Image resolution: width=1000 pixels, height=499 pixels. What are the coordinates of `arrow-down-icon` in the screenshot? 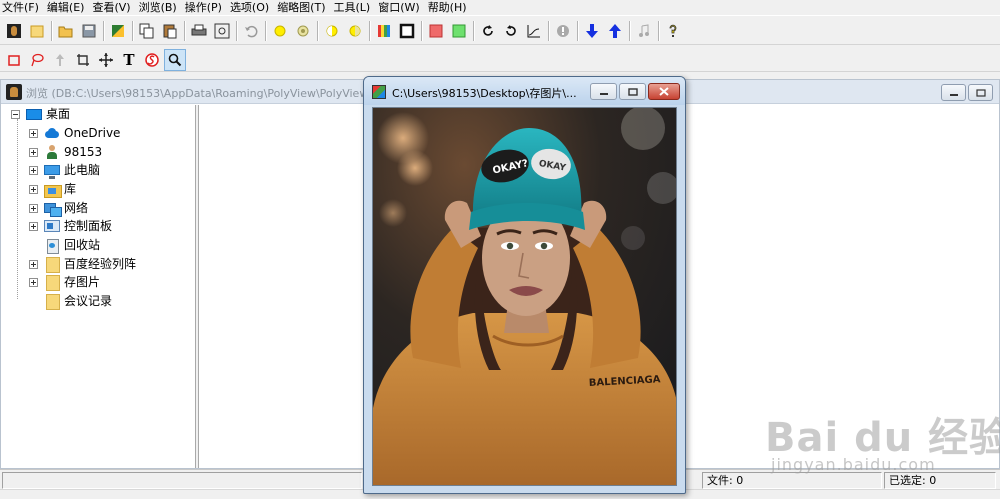 It's located at (592, 31).